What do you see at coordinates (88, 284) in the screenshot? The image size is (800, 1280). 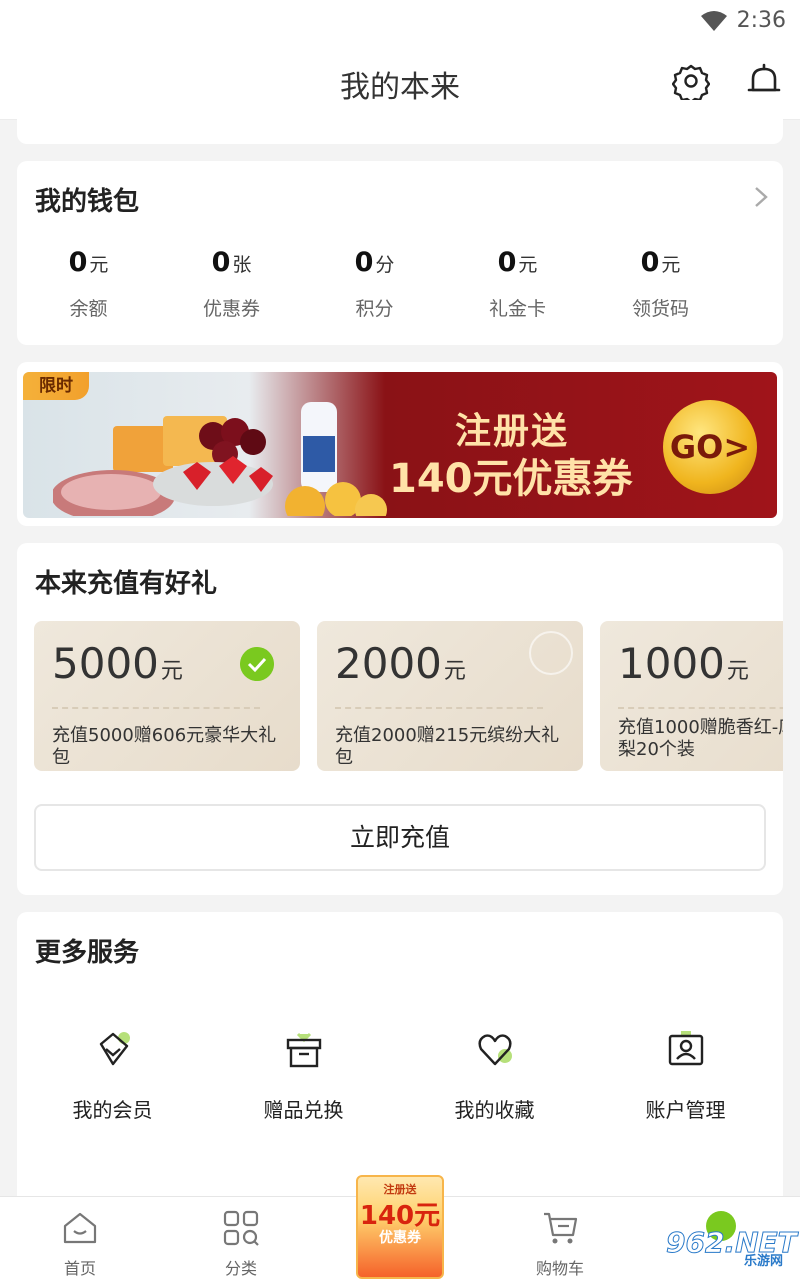 I see `wallet-item-balance: 0元 余额` at bounding box center [88, 284].